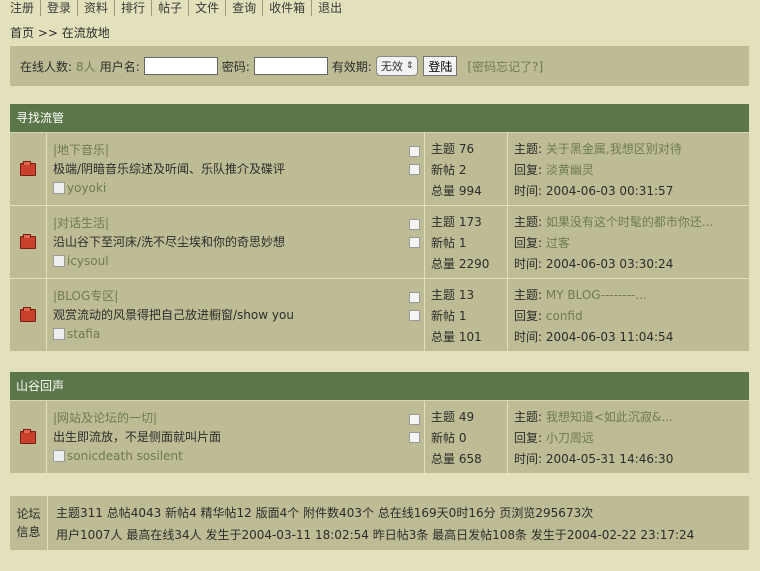  What do you see at coordinates (631, 438) in the screenshot?
I see `last-reply-line: 回复: 小刀周远` at bounding box center [631, 438].